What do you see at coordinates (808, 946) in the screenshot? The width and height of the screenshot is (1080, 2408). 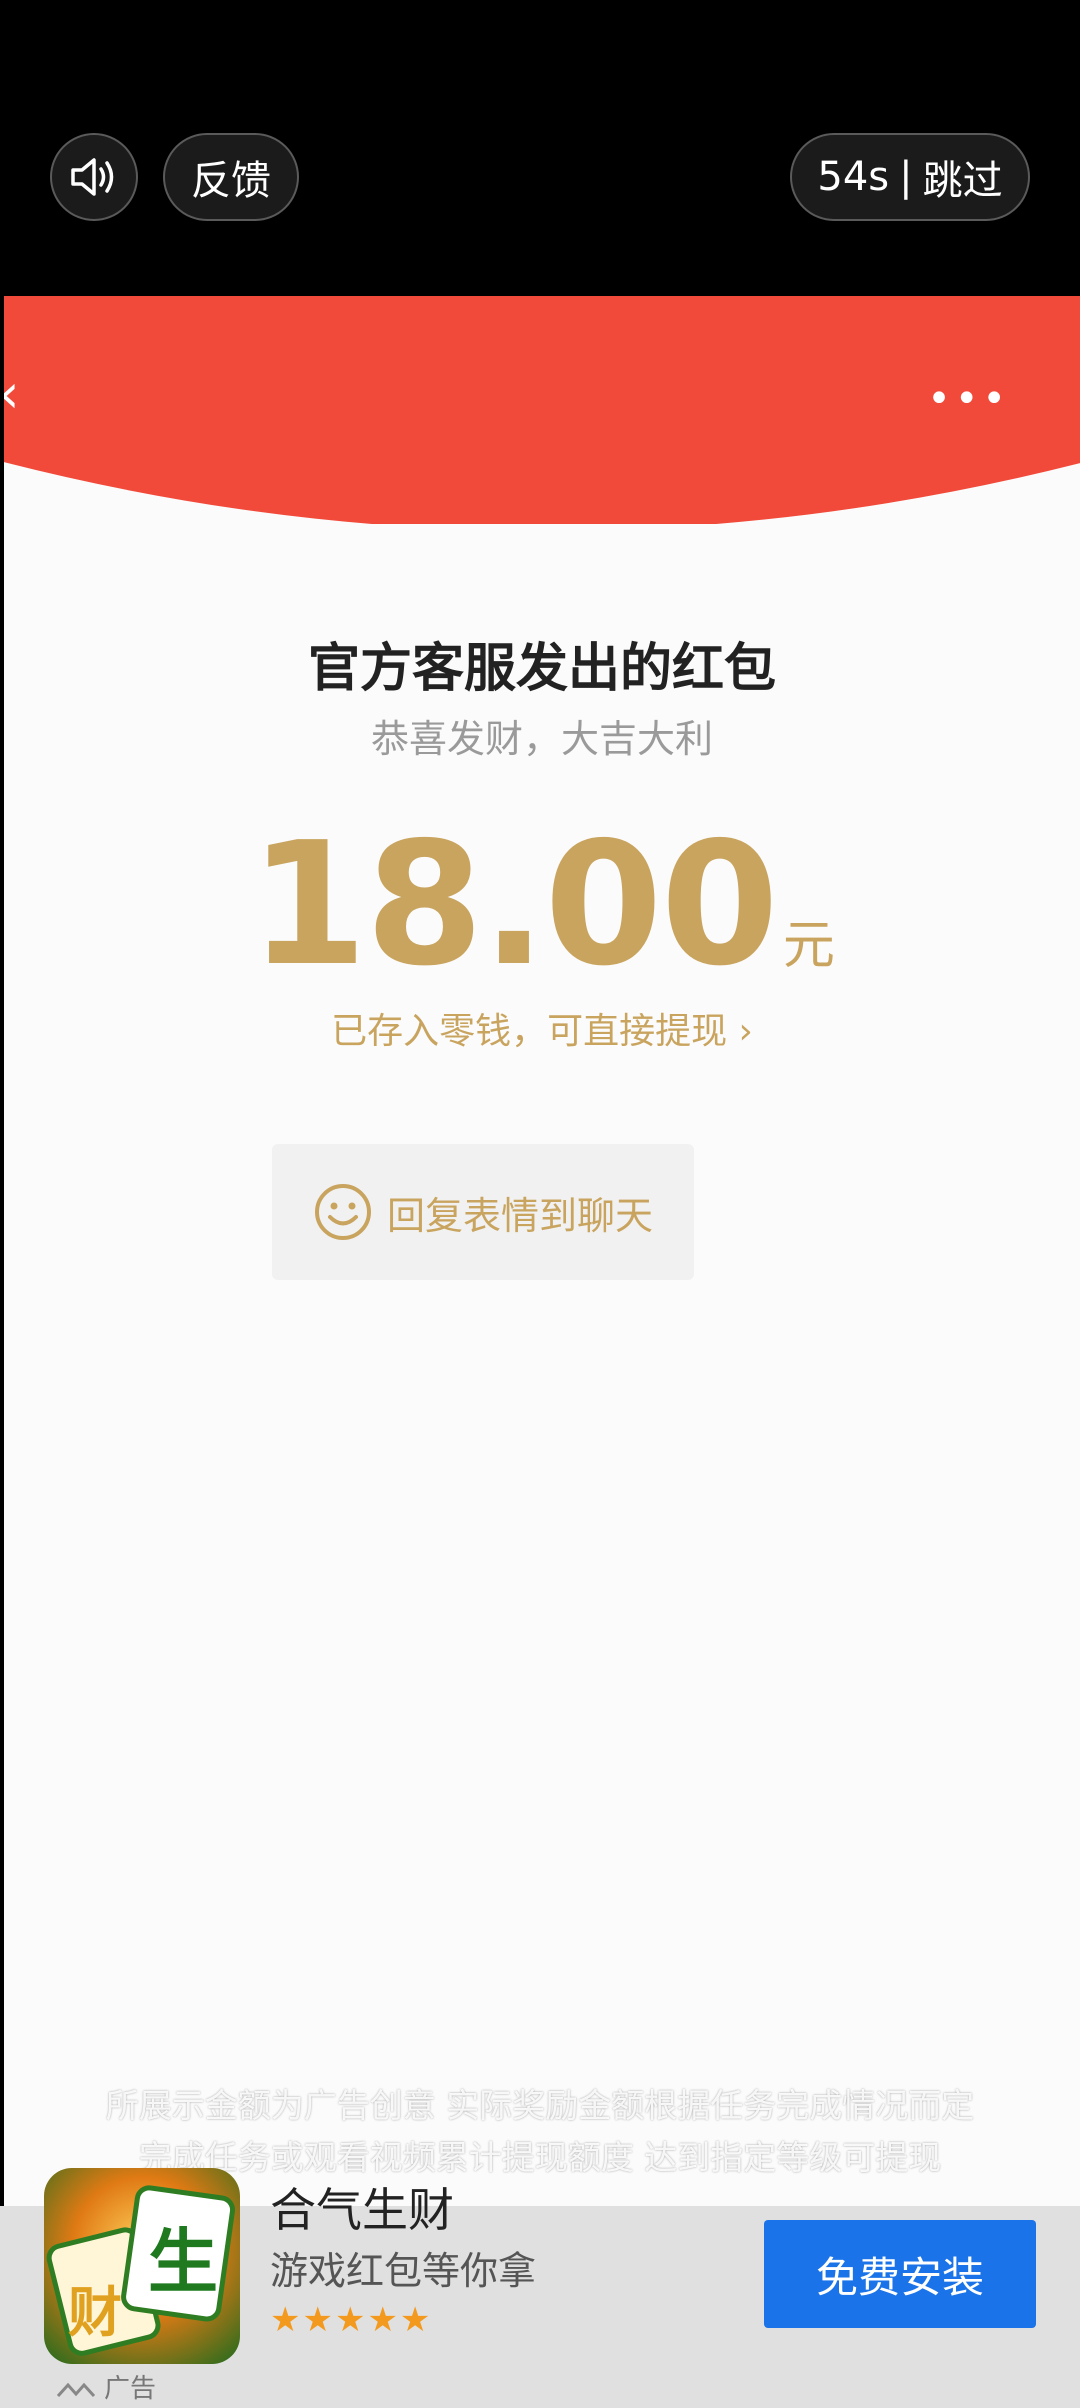 I see `amount-unit: 元` at bounding box center [808, 946].